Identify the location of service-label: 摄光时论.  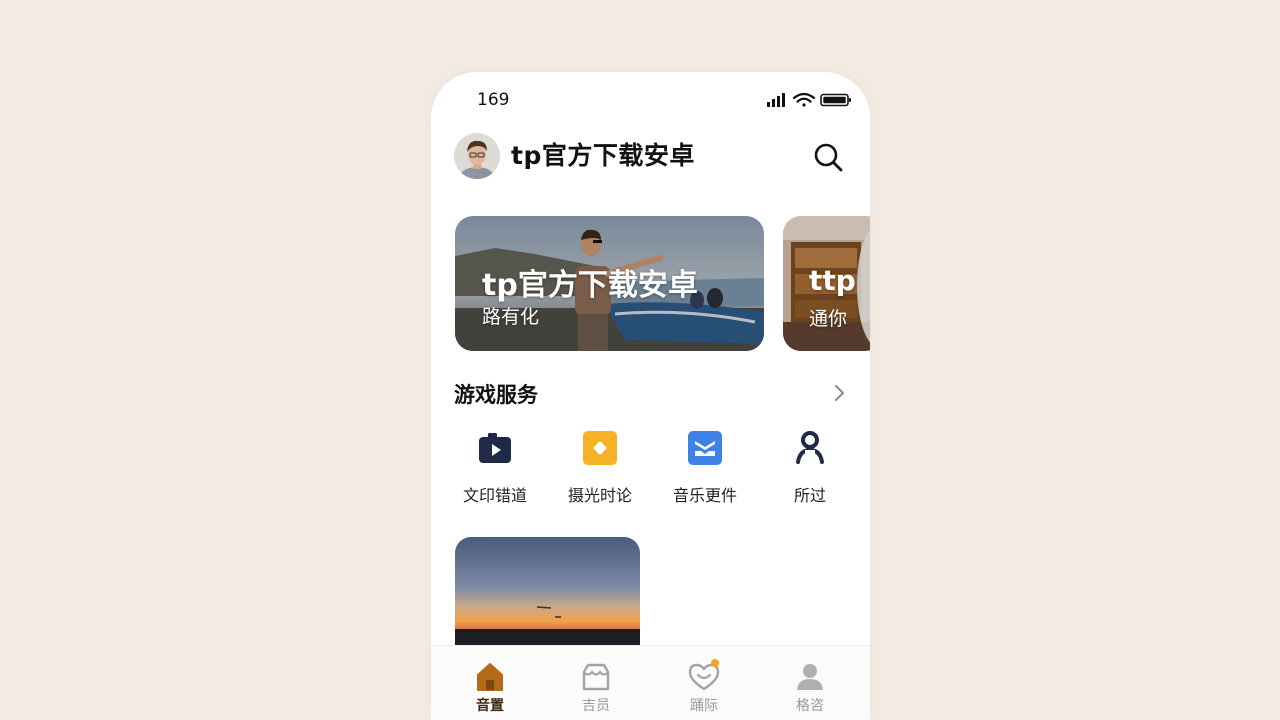
(599, 495).